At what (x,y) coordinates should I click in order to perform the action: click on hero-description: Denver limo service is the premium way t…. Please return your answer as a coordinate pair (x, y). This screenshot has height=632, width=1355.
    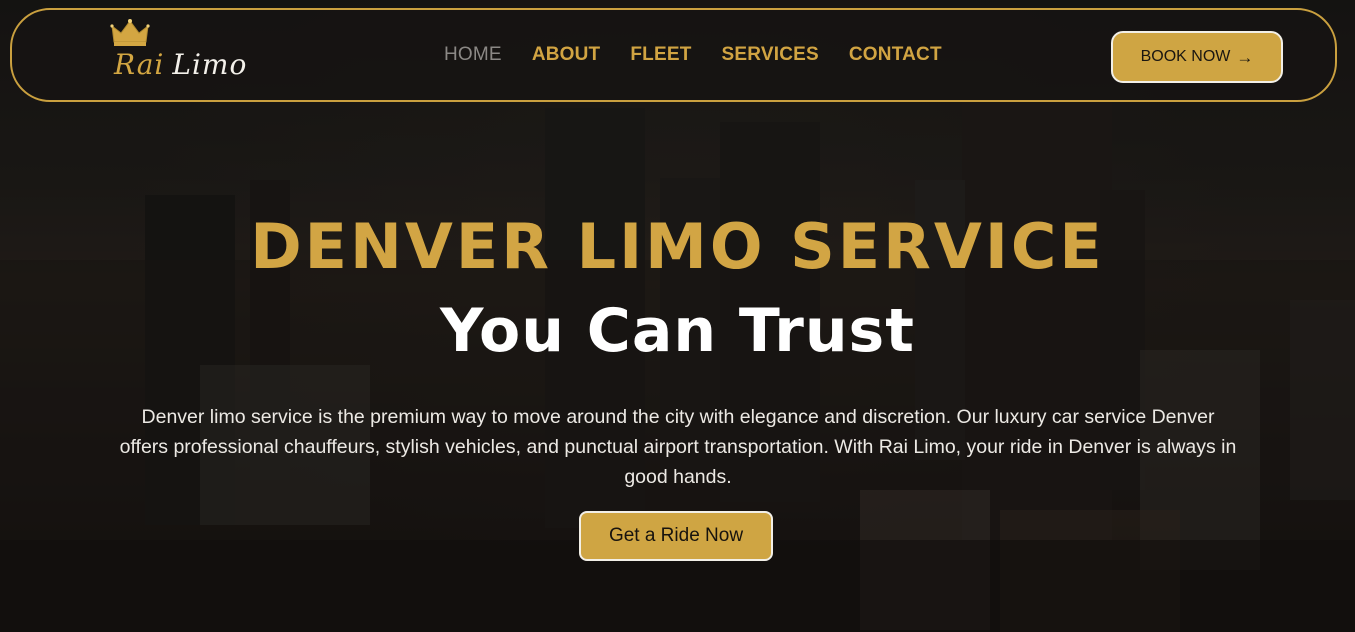
    Looking at the image, I should click on (678, 447).